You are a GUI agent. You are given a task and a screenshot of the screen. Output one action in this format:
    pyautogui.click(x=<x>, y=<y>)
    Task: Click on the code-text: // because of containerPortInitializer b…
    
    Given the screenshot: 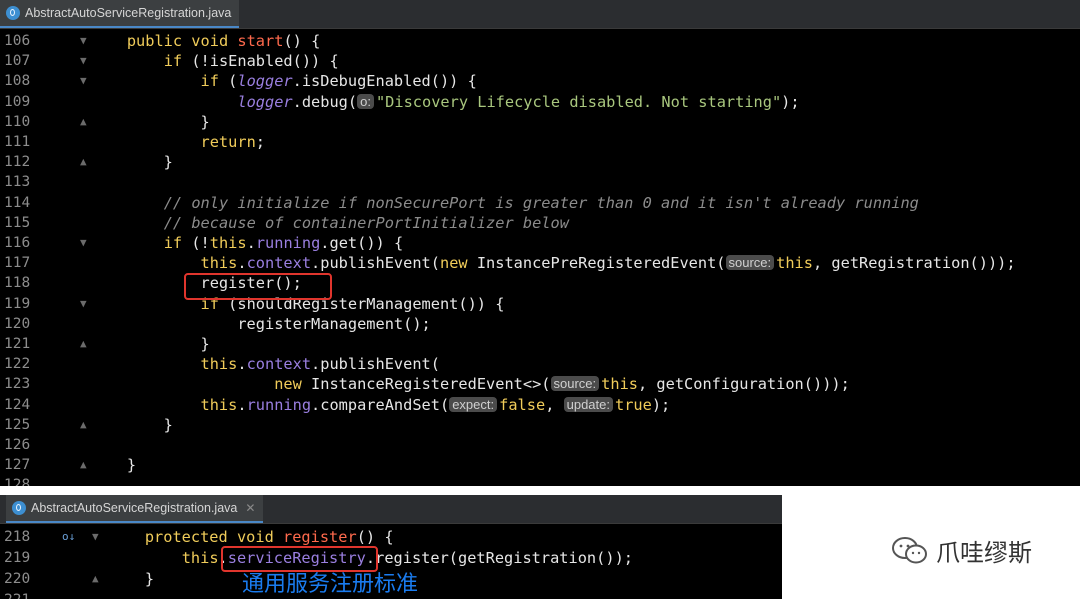 What is the action you would take?
    pyautogui.click(x=366, y=222)
    